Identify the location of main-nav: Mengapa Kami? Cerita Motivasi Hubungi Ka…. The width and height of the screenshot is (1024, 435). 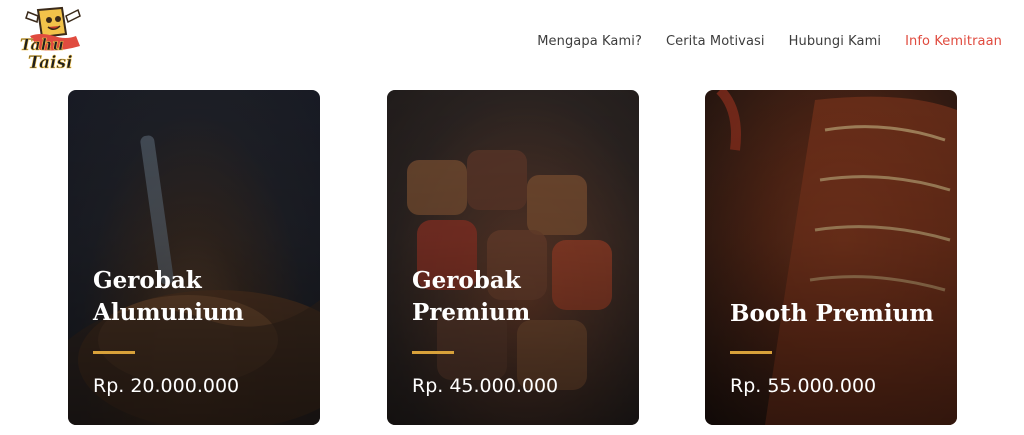
(769, 41).